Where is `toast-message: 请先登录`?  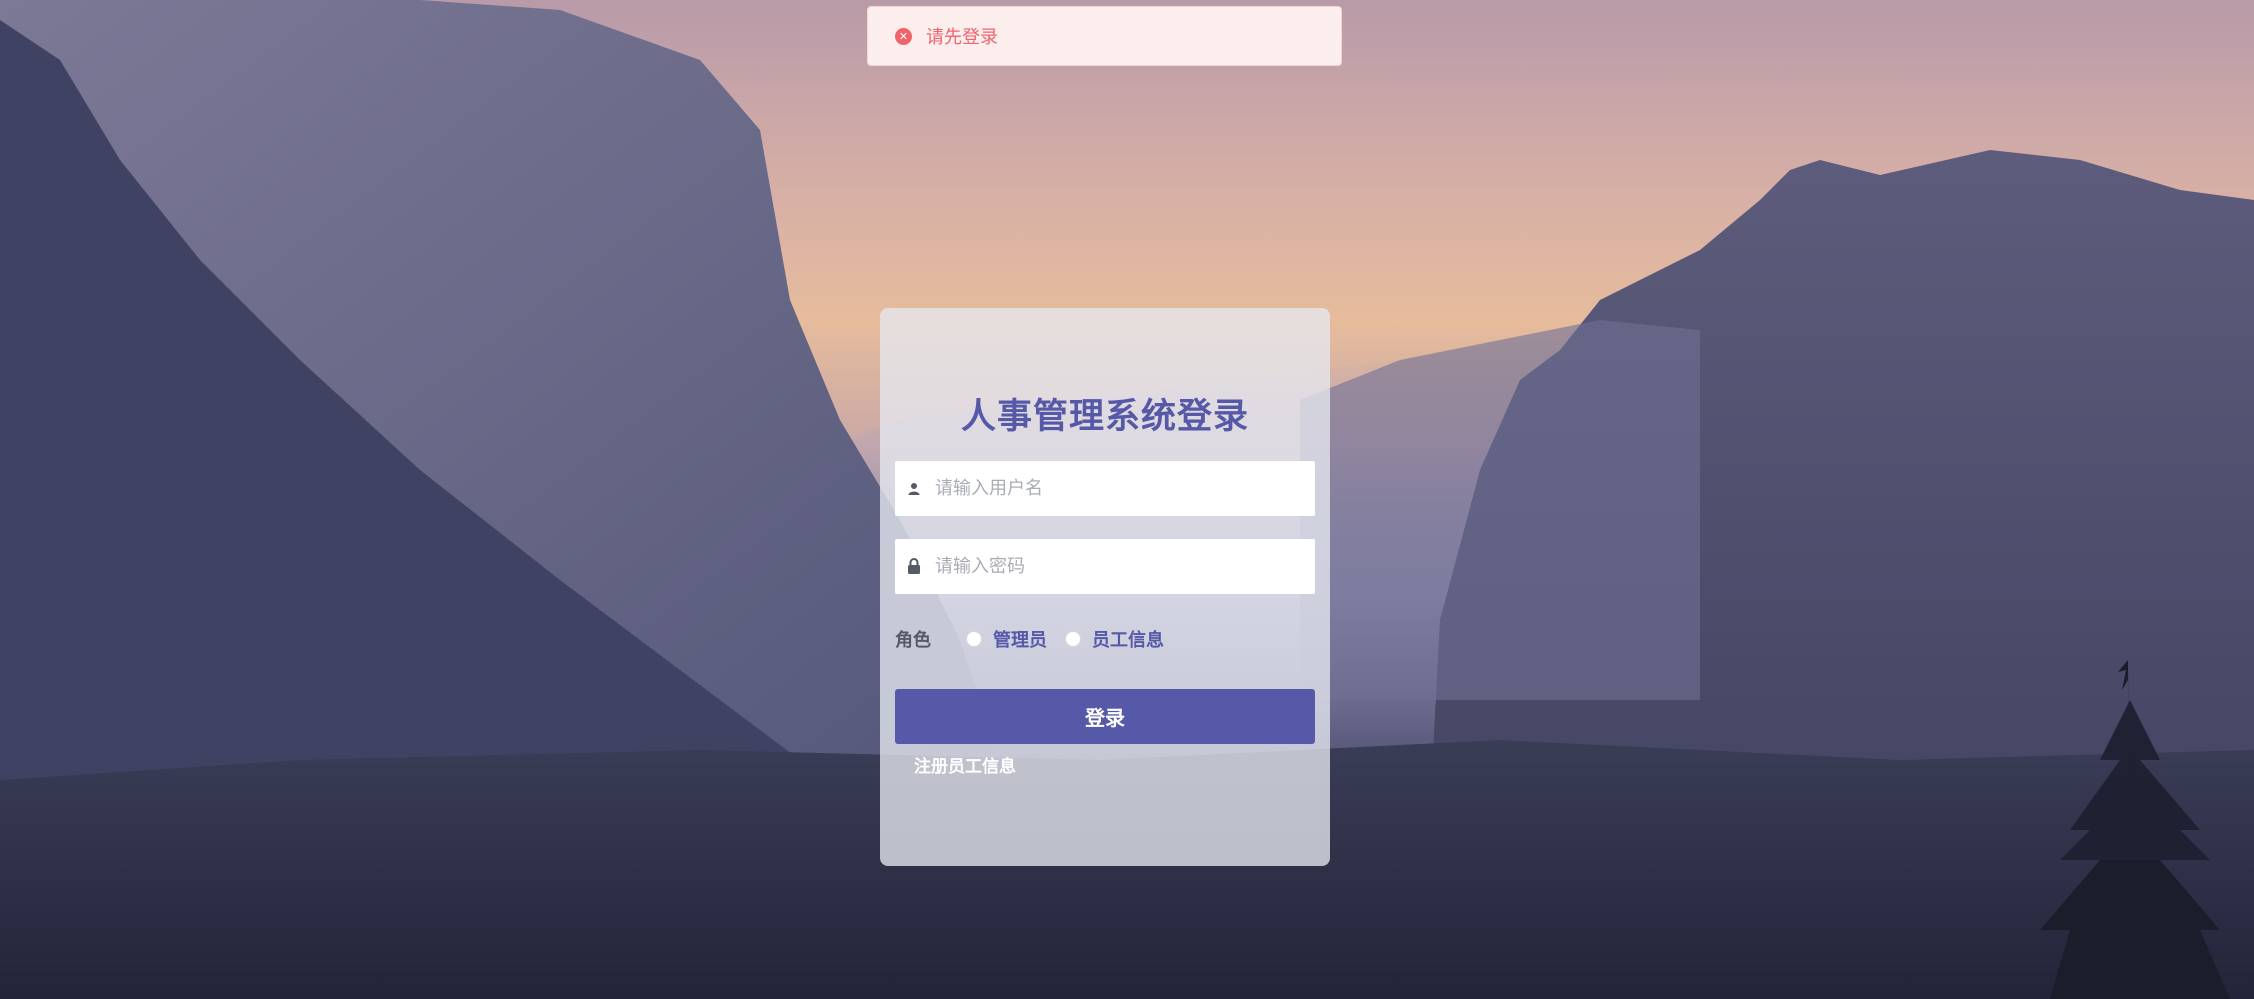 toast-message: 请先登录 is located at coordinates (962, 37).